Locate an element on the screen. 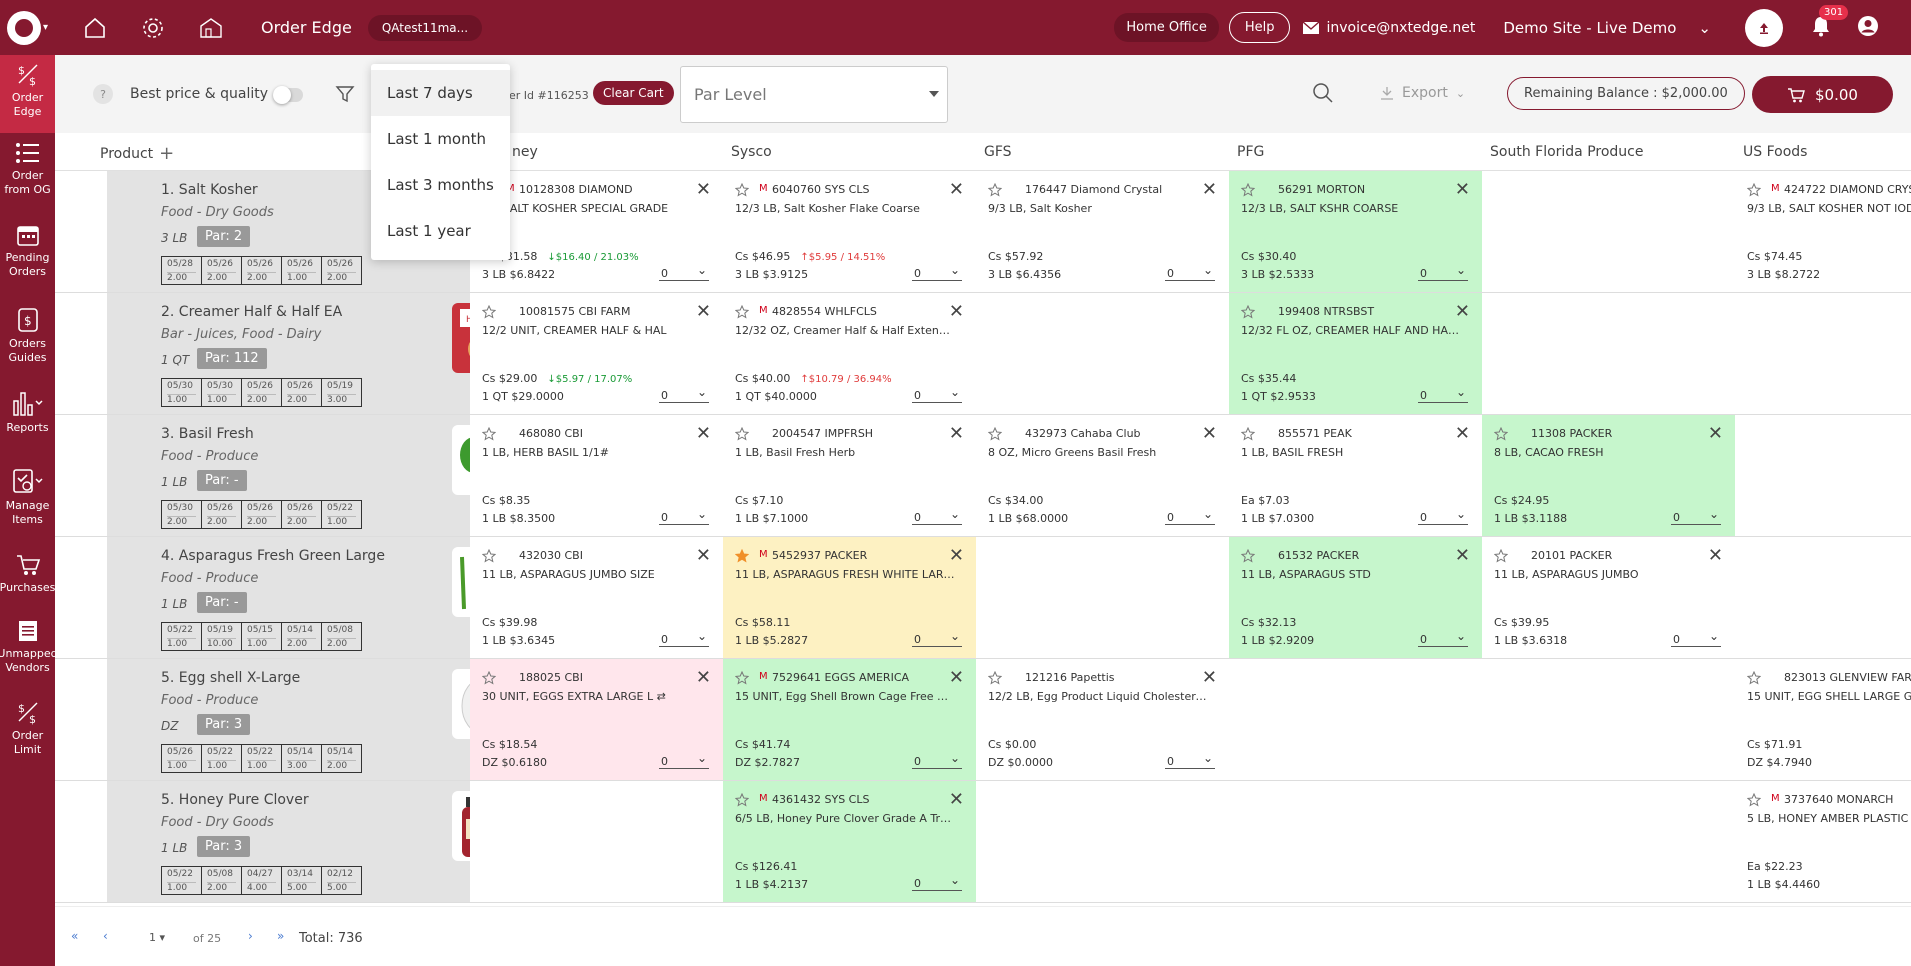  sidebar-item-pending-orders: Pending Orders is located at coordinates (27, 257).